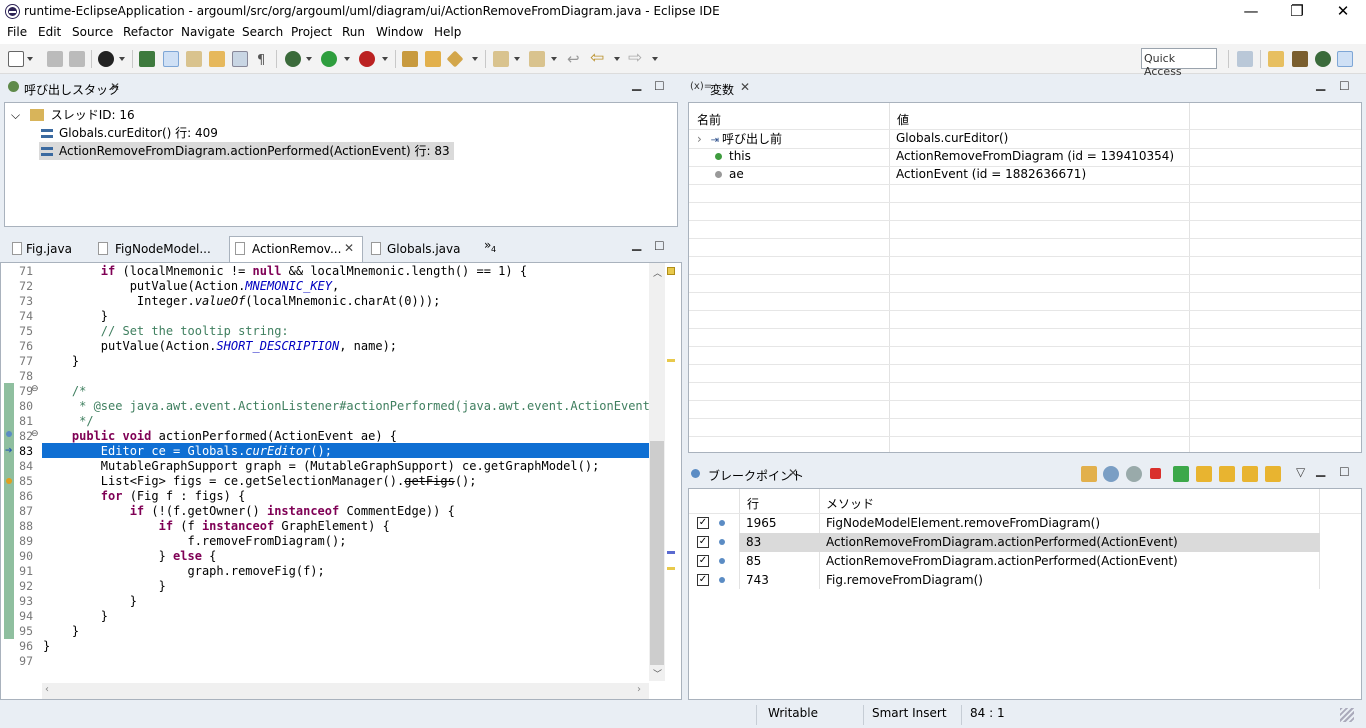  What do you see at coordinates (1347, 715) in the screenshot?
I see `resize-grip-icon` at bounding box center [1347, 715].